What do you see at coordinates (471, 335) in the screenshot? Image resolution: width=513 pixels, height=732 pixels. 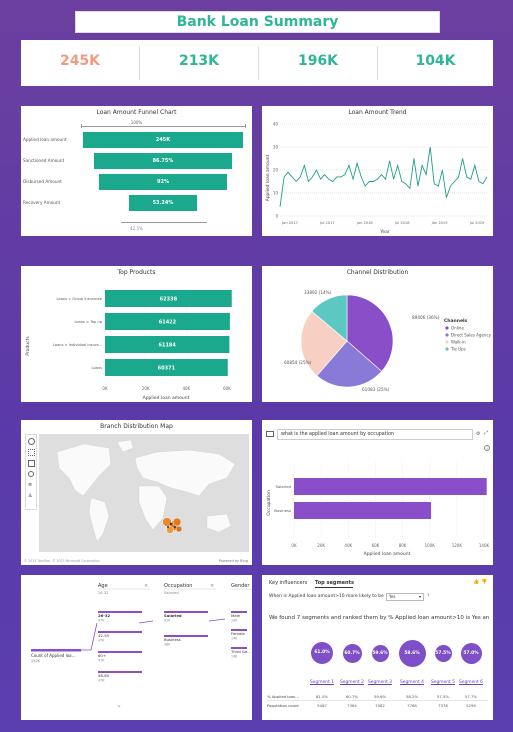 I see `legend-item: Direct Sales Agency` at bounding box center [471, 335].